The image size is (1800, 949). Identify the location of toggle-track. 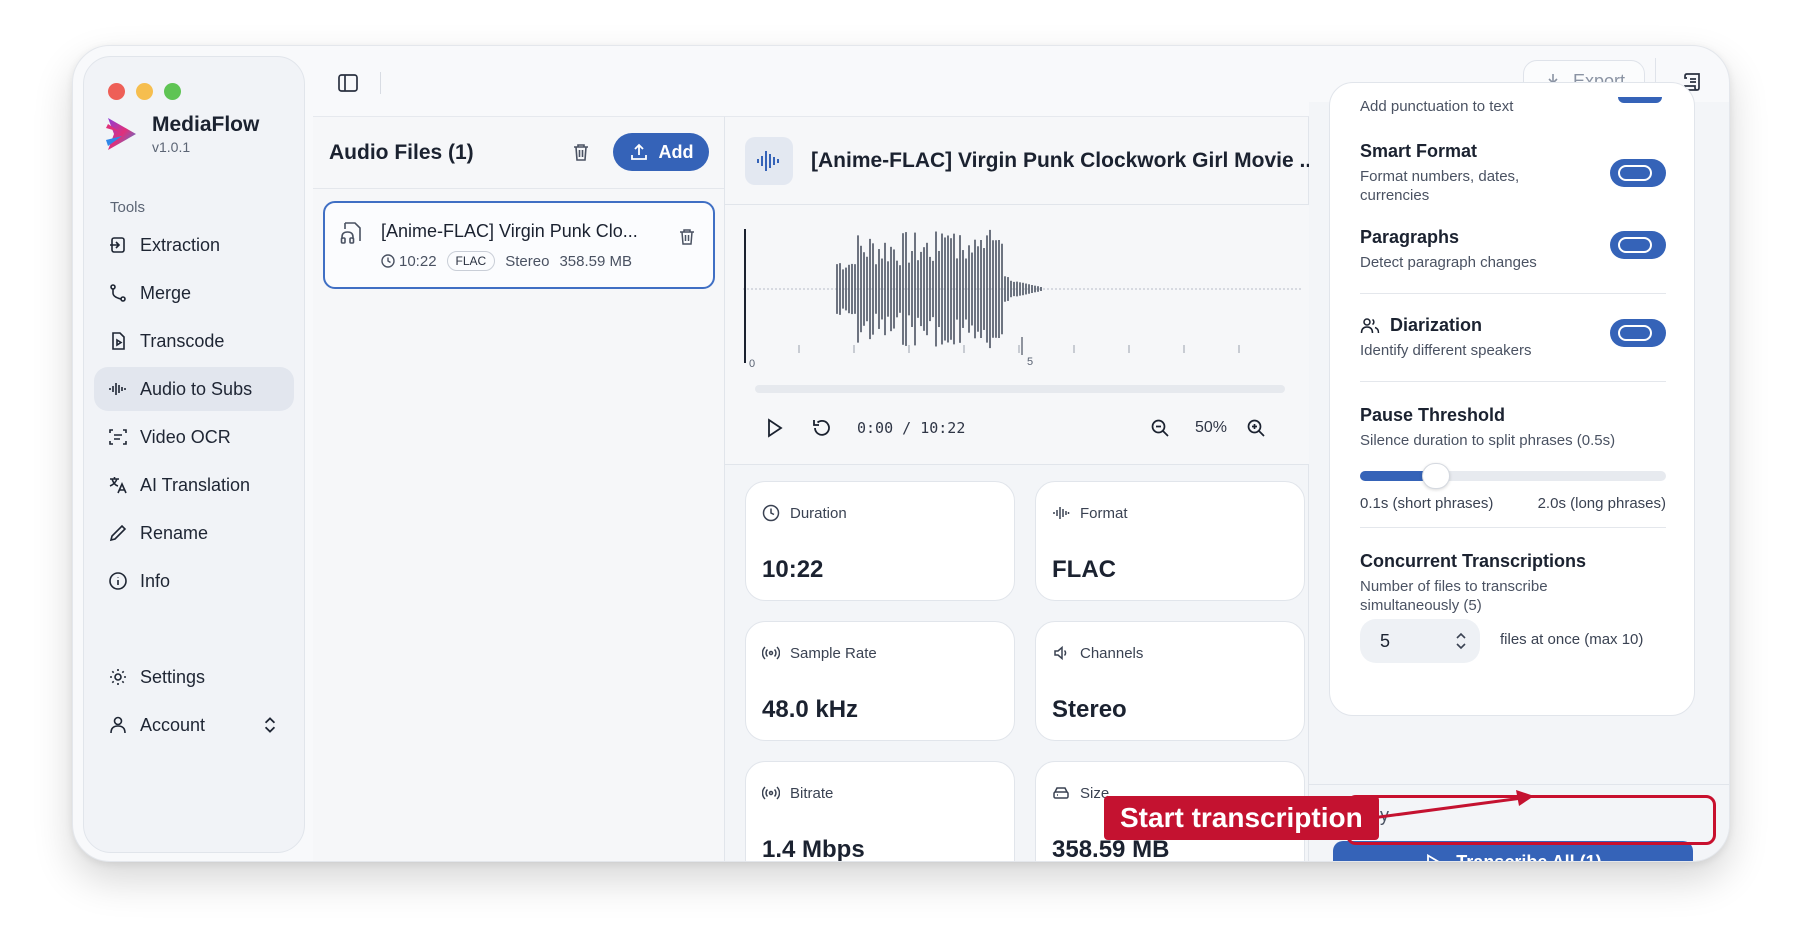
(1635, 173).